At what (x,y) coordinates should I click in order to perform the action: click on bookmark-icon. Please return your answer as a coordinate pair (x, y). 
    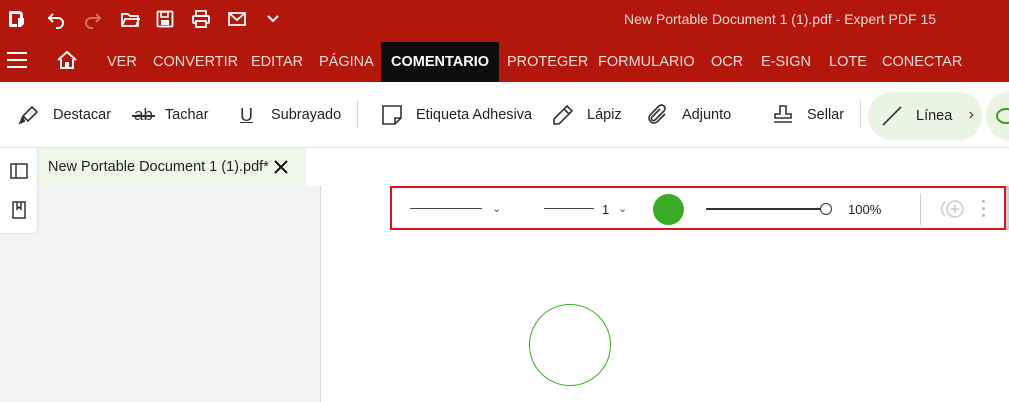
    Looking at the image, I should click on (19, 210).